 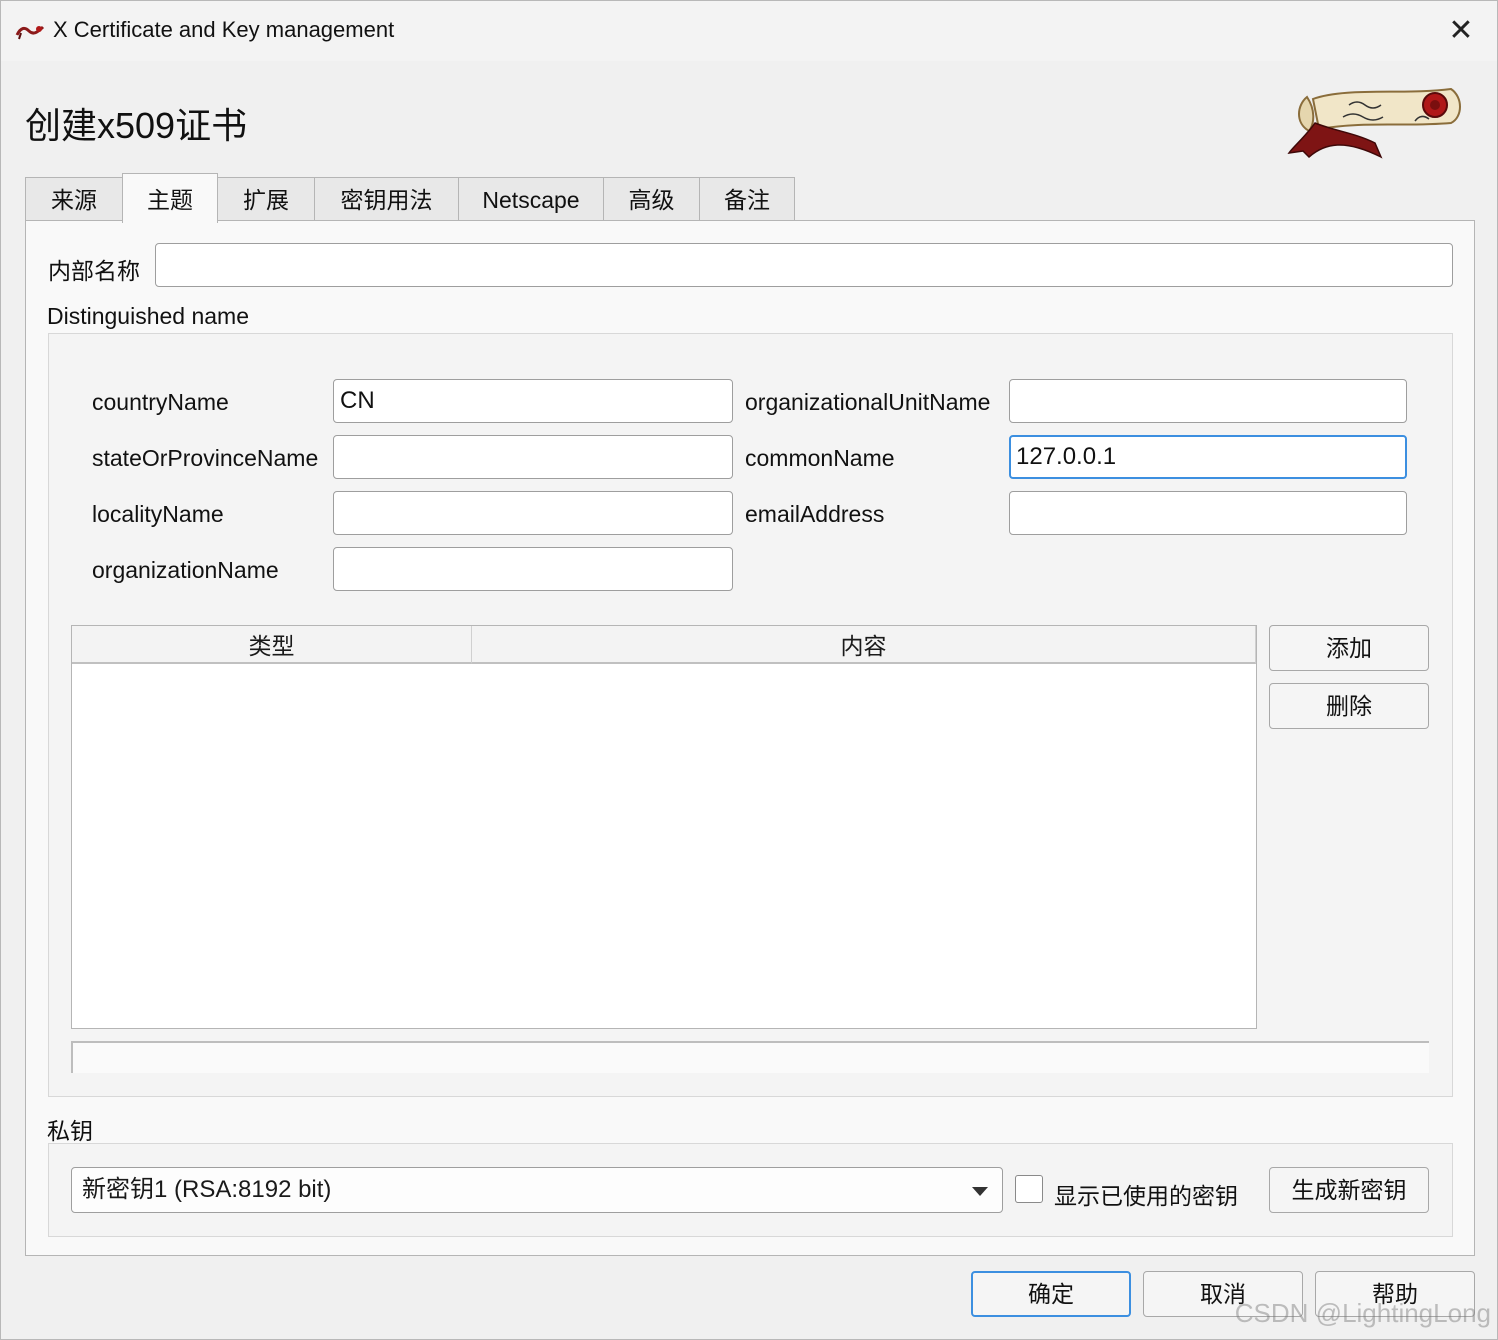 I want to click on organization-name-input, so click(x=533, y=569).